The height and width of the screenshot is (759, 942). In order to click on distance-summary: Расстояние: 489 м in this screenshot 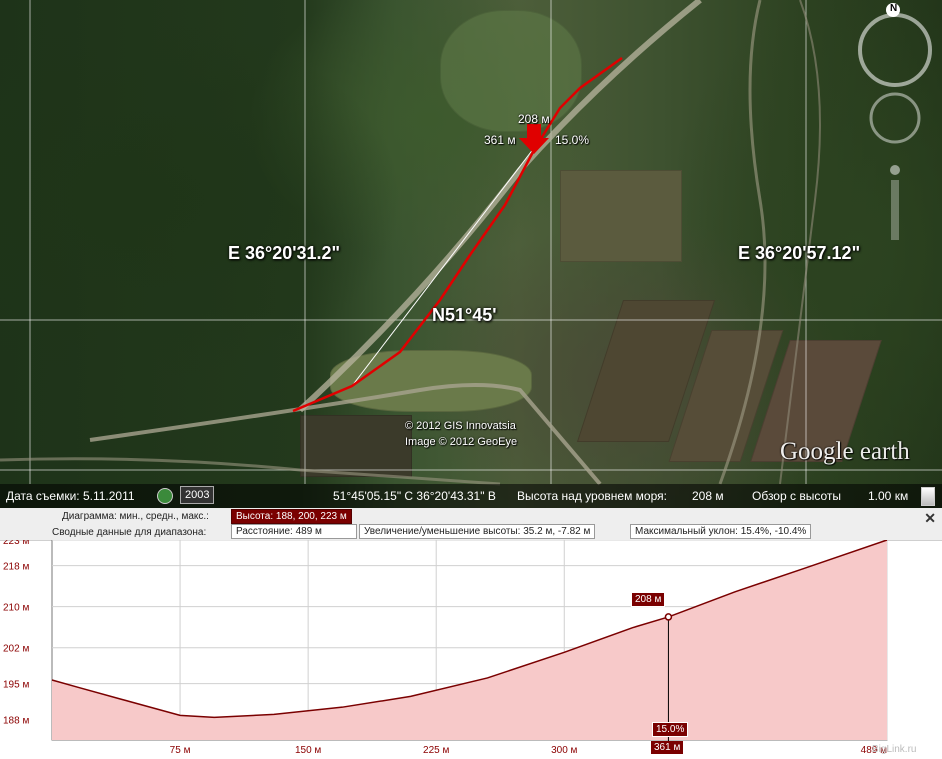, I will do `click(294, 531)`.